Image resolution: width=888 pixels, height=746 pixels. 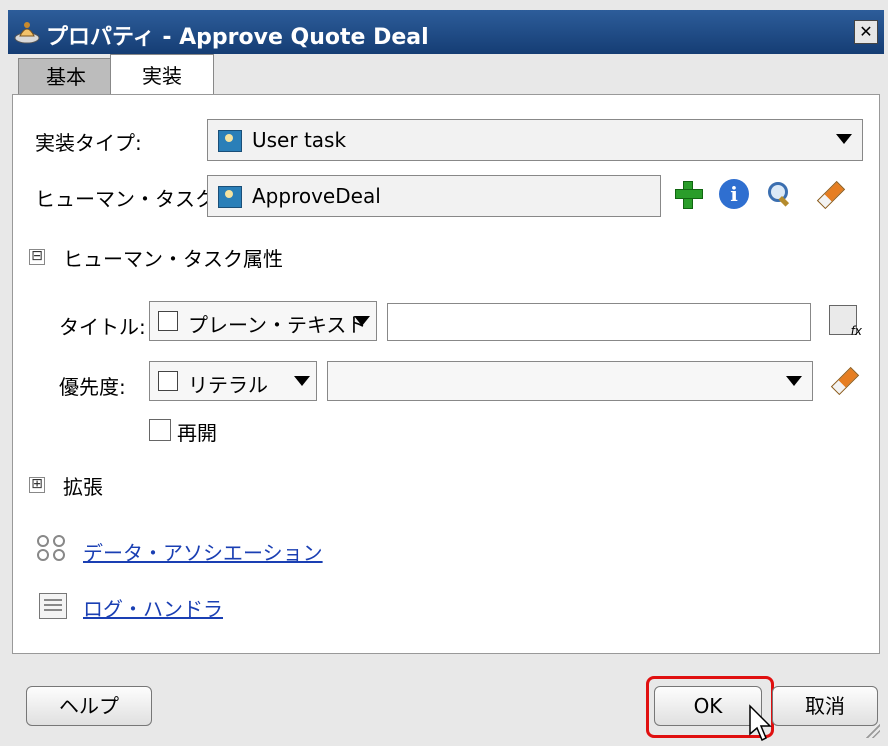 I want to click on priority-mode-select: リテラル, so click(x=233, y=381).